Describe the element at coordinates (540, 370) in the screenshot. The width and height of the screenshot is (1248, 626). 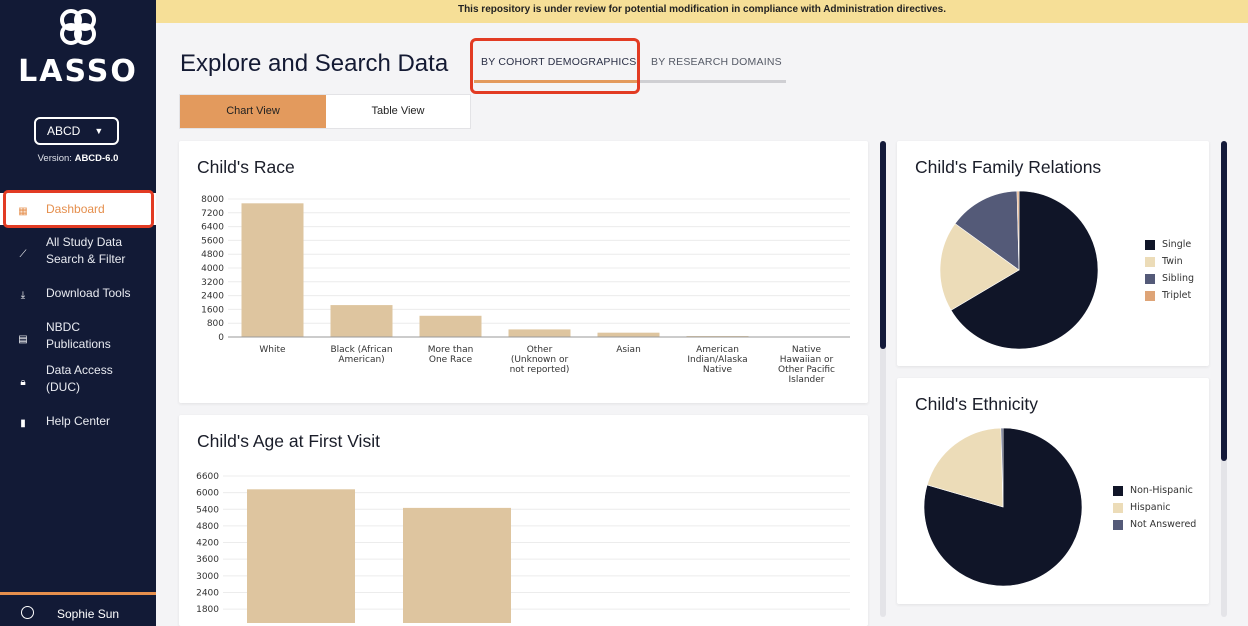
I see `x-tick-label: not reported)` at that location.